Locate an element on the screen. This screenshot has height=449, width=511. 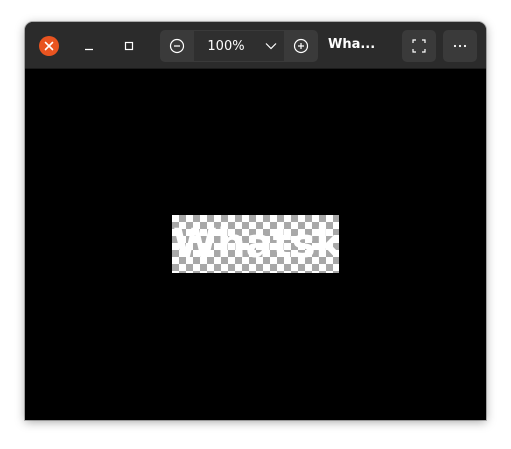
fullscreen-icon is located at coordinates (419, 46).